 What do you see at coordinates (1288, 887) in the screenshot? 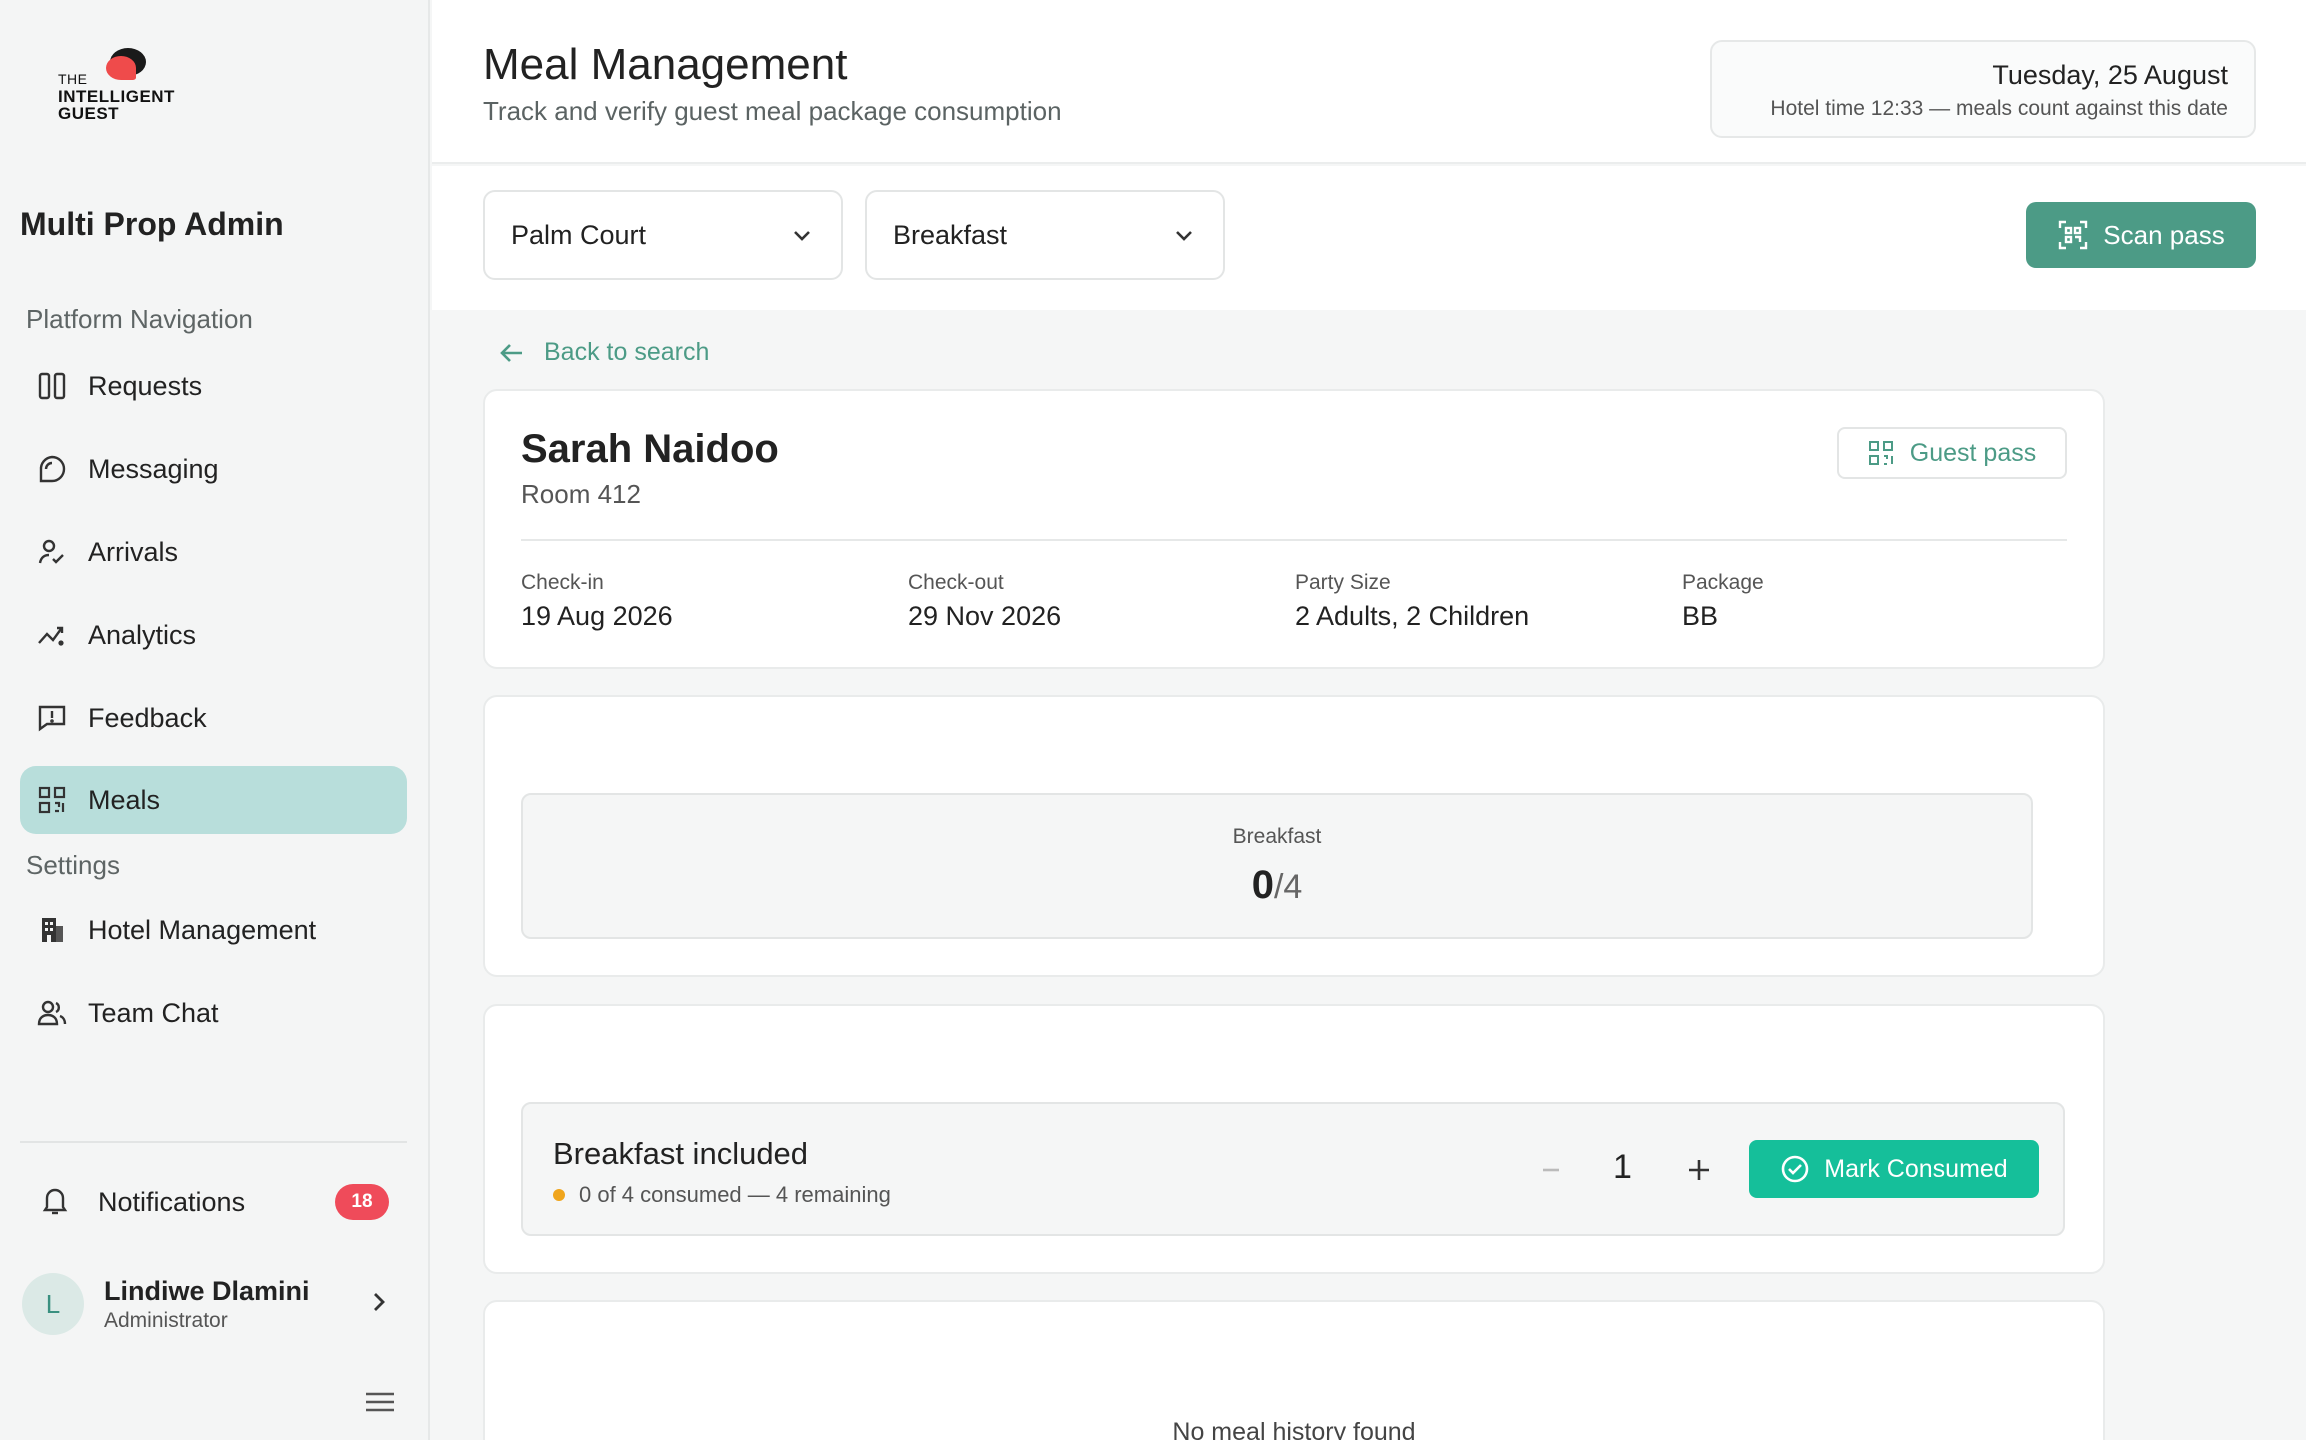
I see `stat-total: /4` at bounding box center [1288, 887].